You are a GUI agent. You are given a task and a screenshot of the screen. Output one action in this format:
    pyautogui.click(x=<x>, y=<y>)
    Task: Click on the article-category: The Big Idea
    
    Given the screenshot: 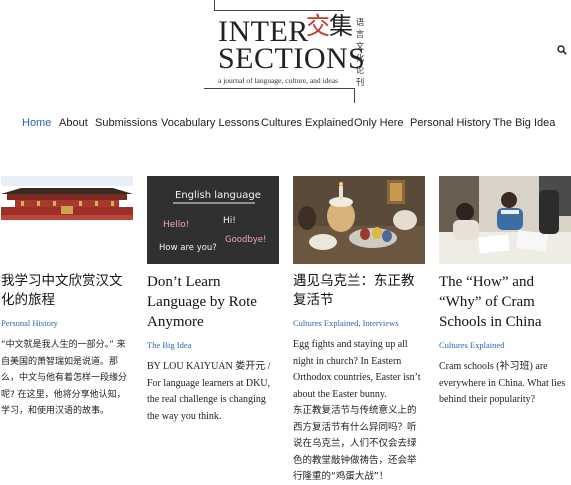 What is the action you would take?
    pyautogui.click(x=213, y=345)
    